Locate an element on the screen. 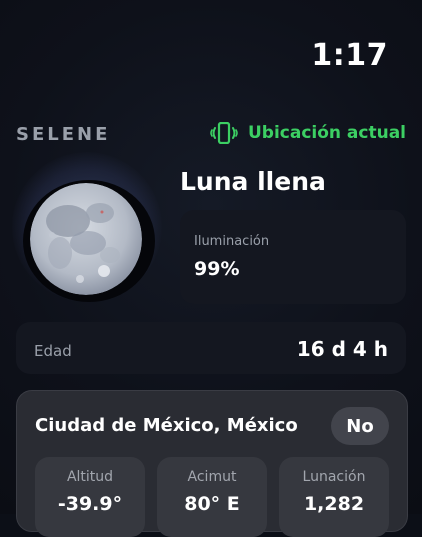  stat-value: 1,282 is located at coordinates (334, 504).